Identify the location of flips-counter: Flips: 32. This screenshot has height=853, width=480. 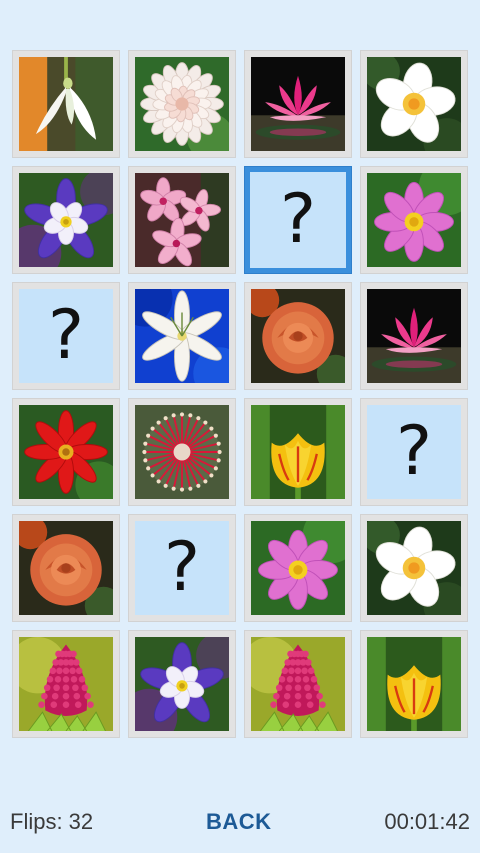
(52, 821).